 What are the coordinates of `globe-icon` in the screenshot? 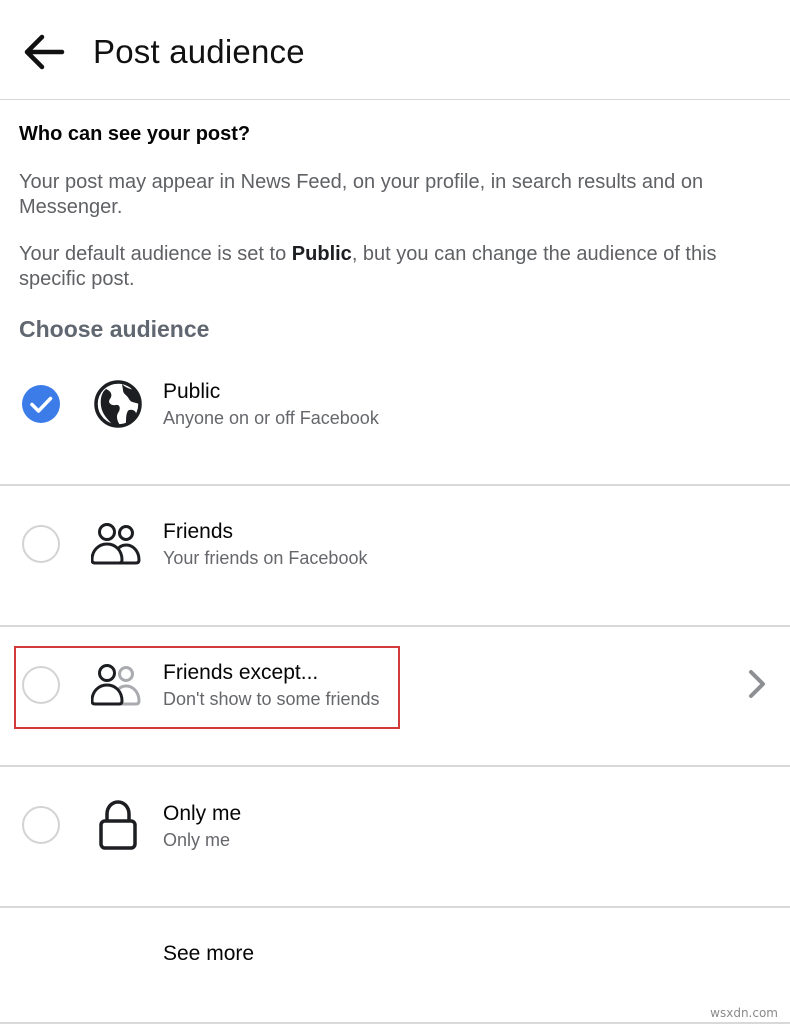 It's located at (118, 404).